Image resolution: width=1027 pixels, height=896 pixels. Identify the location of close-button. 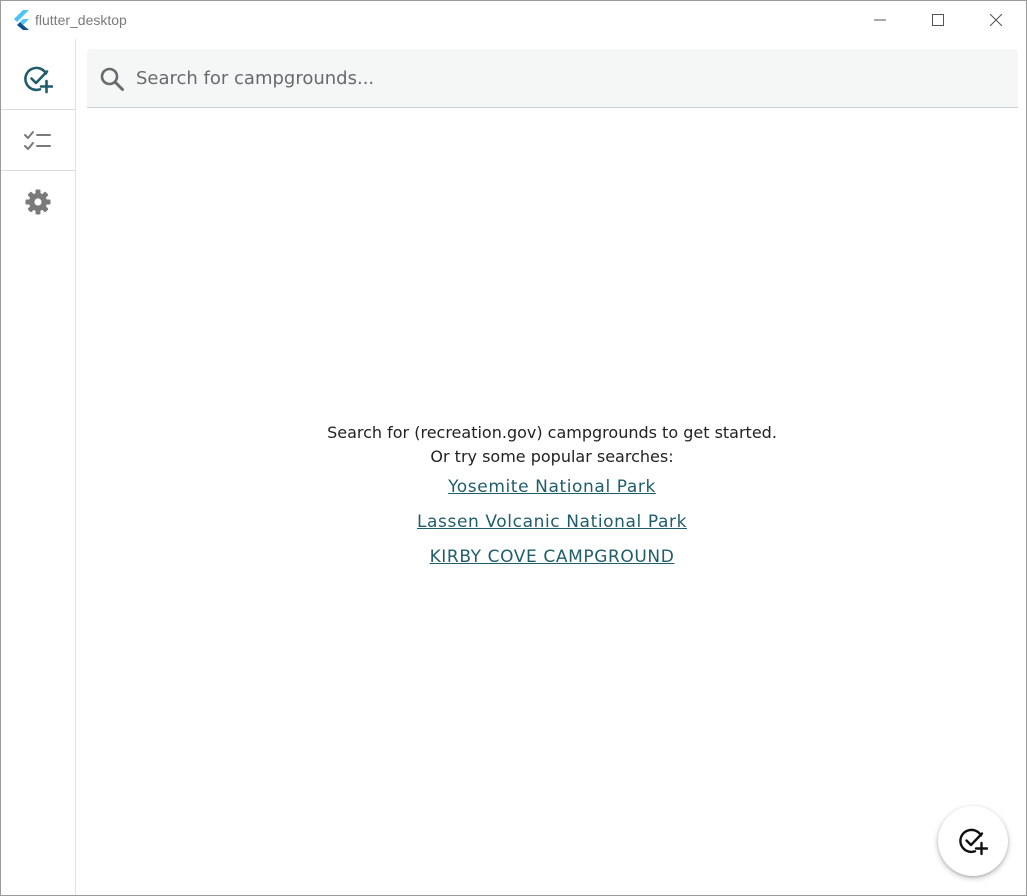
(996, 20).